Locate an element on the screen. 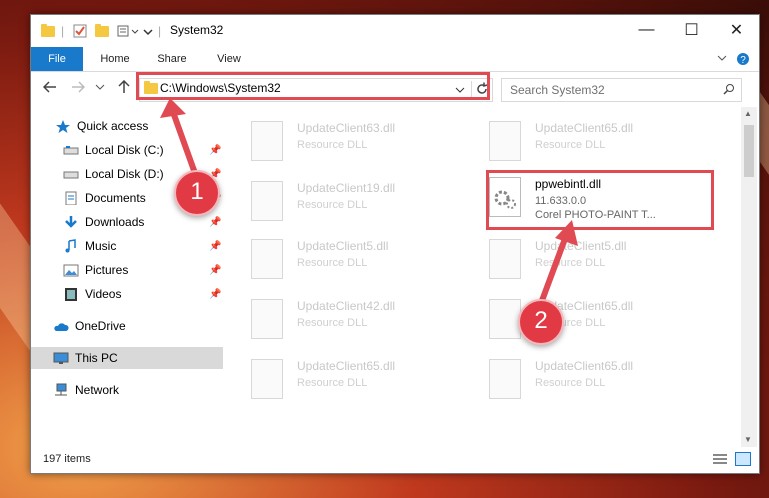 The image size is (769, 498). step-badge-1: 1 is located at coordinates (197, 193).